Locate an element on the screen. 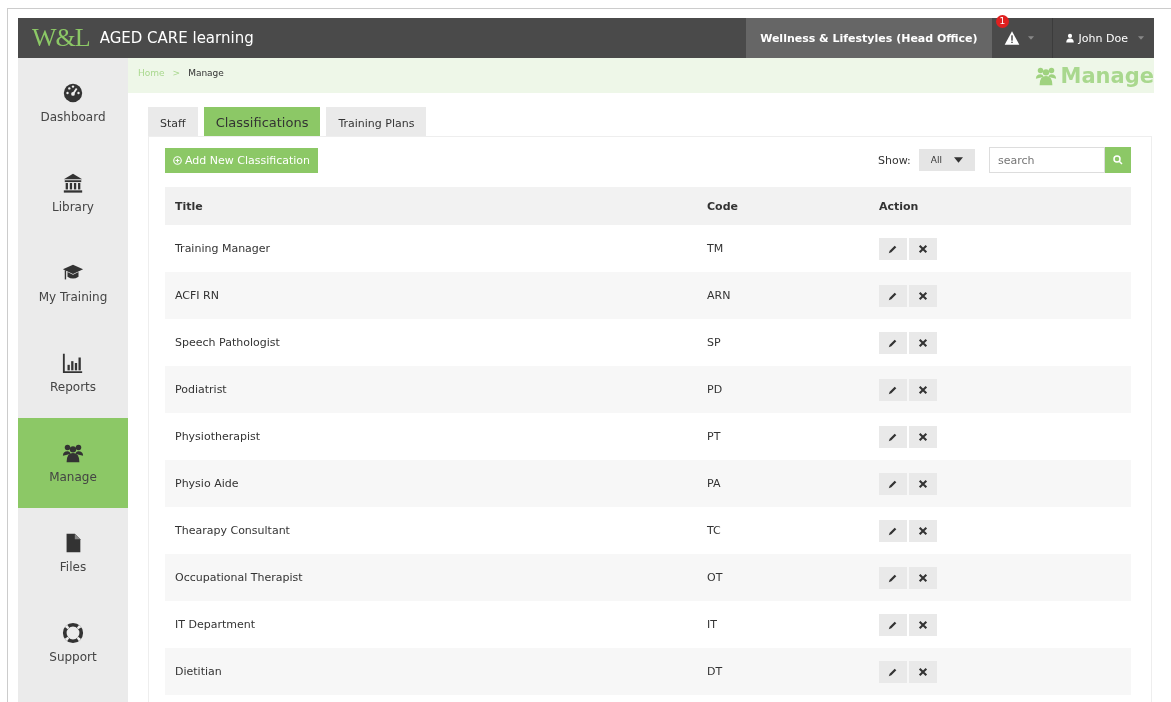 Image resolution: width=1171 pixels, height=702 pixels. table-cell-text: Thearapy Consultant is located at coordinates (232, 530).